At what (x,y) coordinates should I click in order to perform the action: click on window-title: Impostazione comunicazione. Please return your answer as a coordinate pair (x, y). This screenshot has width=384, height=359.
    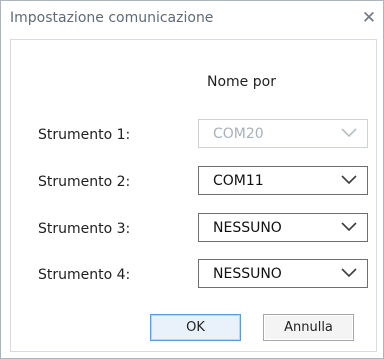
    Looking at the image, I should click on (112, 18).